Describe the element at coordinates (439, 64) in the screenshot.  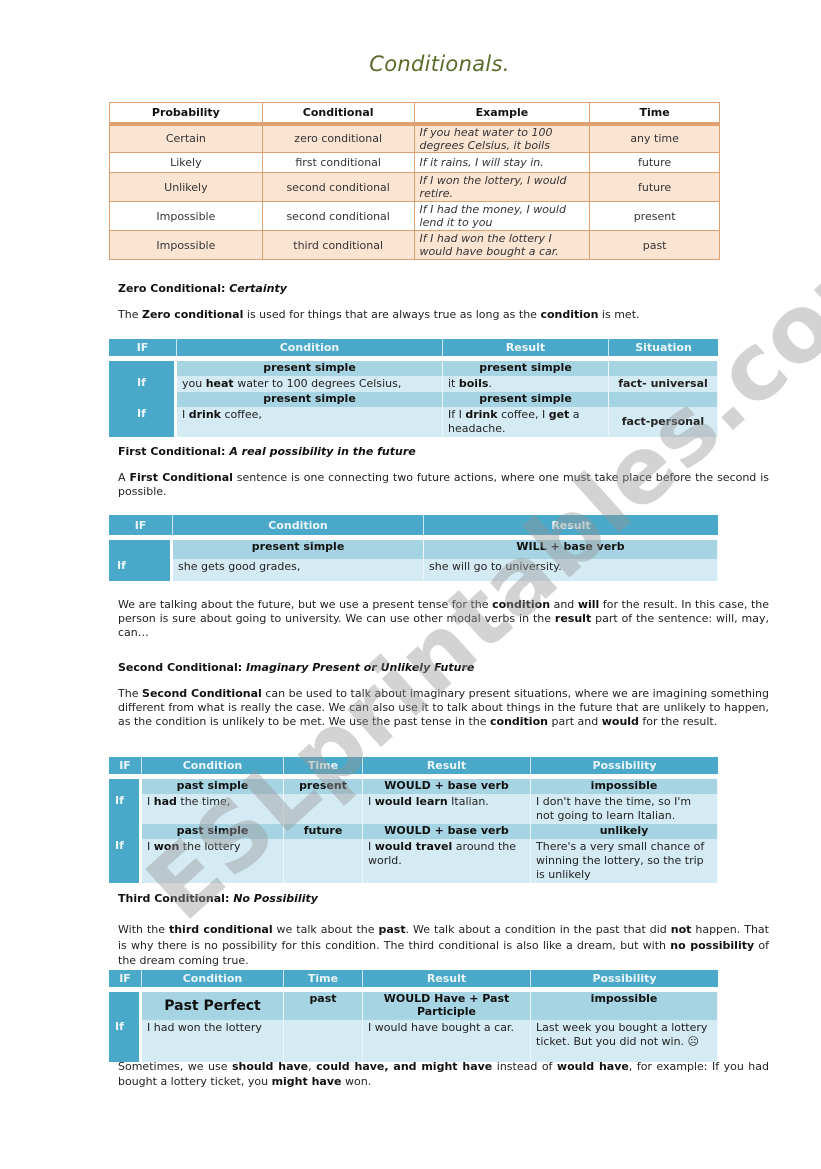
I see `page-title: Conditionals.` at that location.